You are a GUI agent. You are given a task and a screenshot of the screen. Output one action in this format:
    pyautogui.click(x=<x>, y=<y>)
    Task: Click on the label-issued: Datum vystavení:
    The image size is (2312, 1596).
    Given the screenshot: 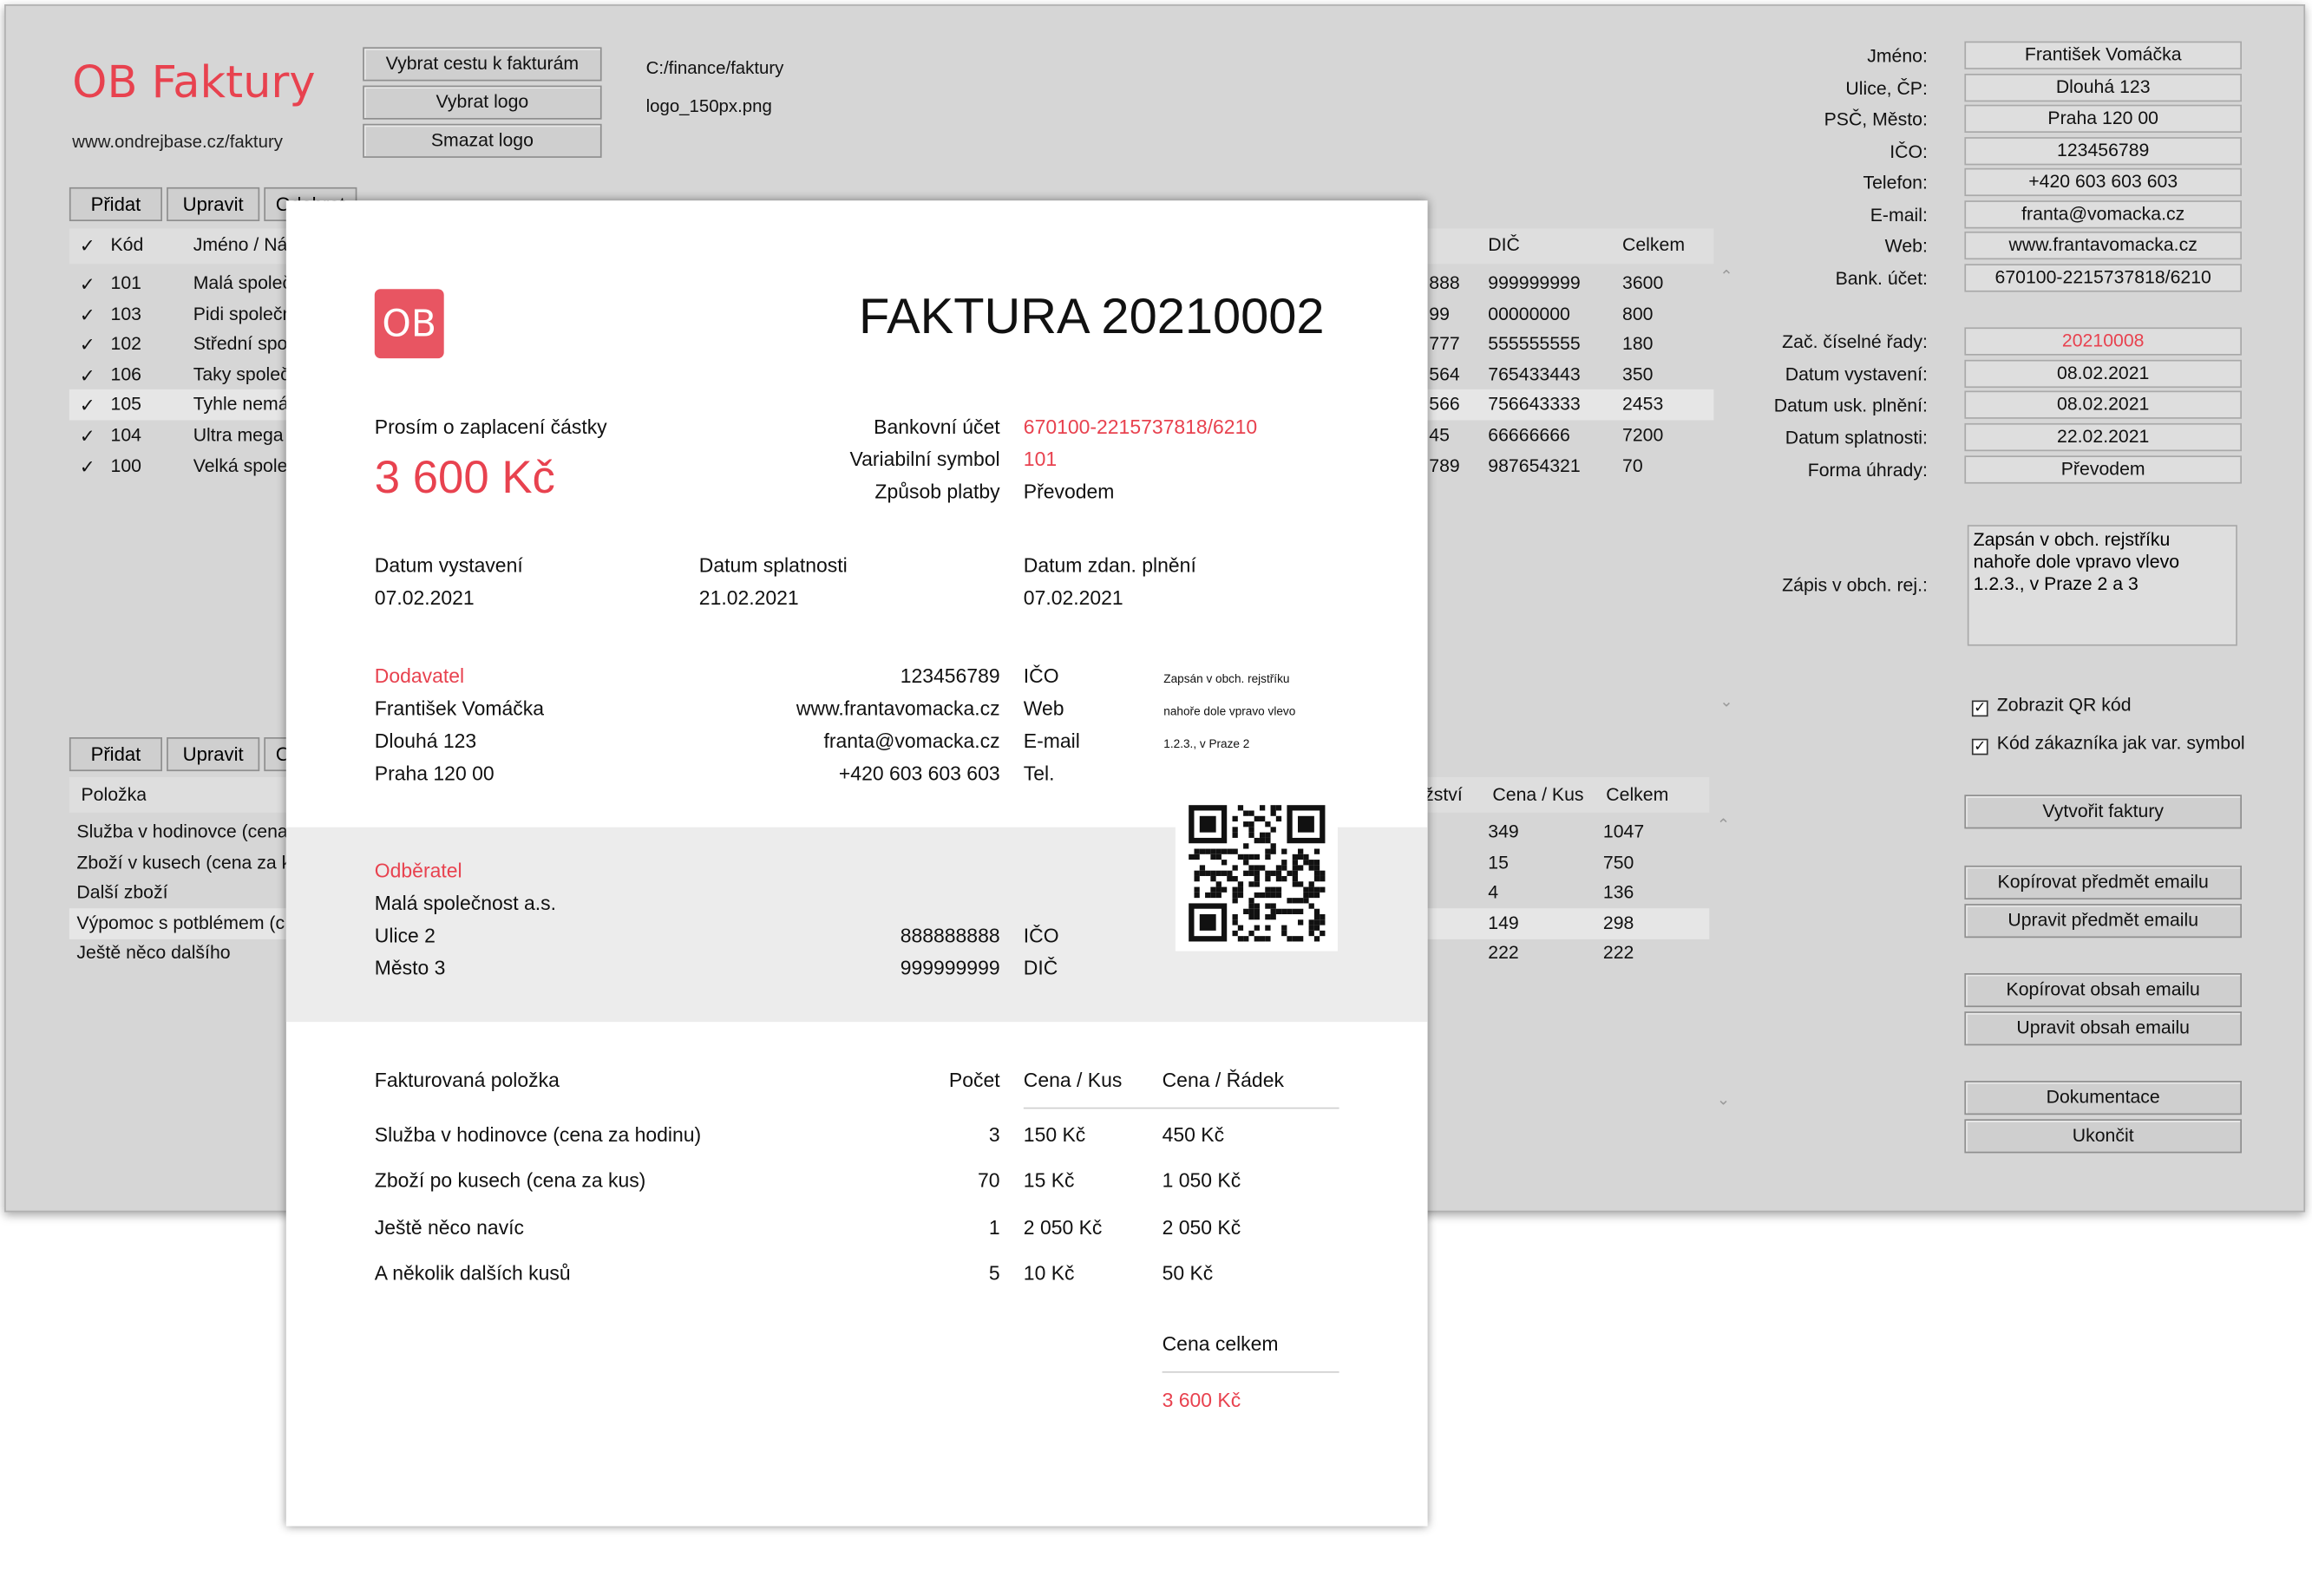 What is the action you would take?
    pyautogui.click(x=1856, y=374)
    